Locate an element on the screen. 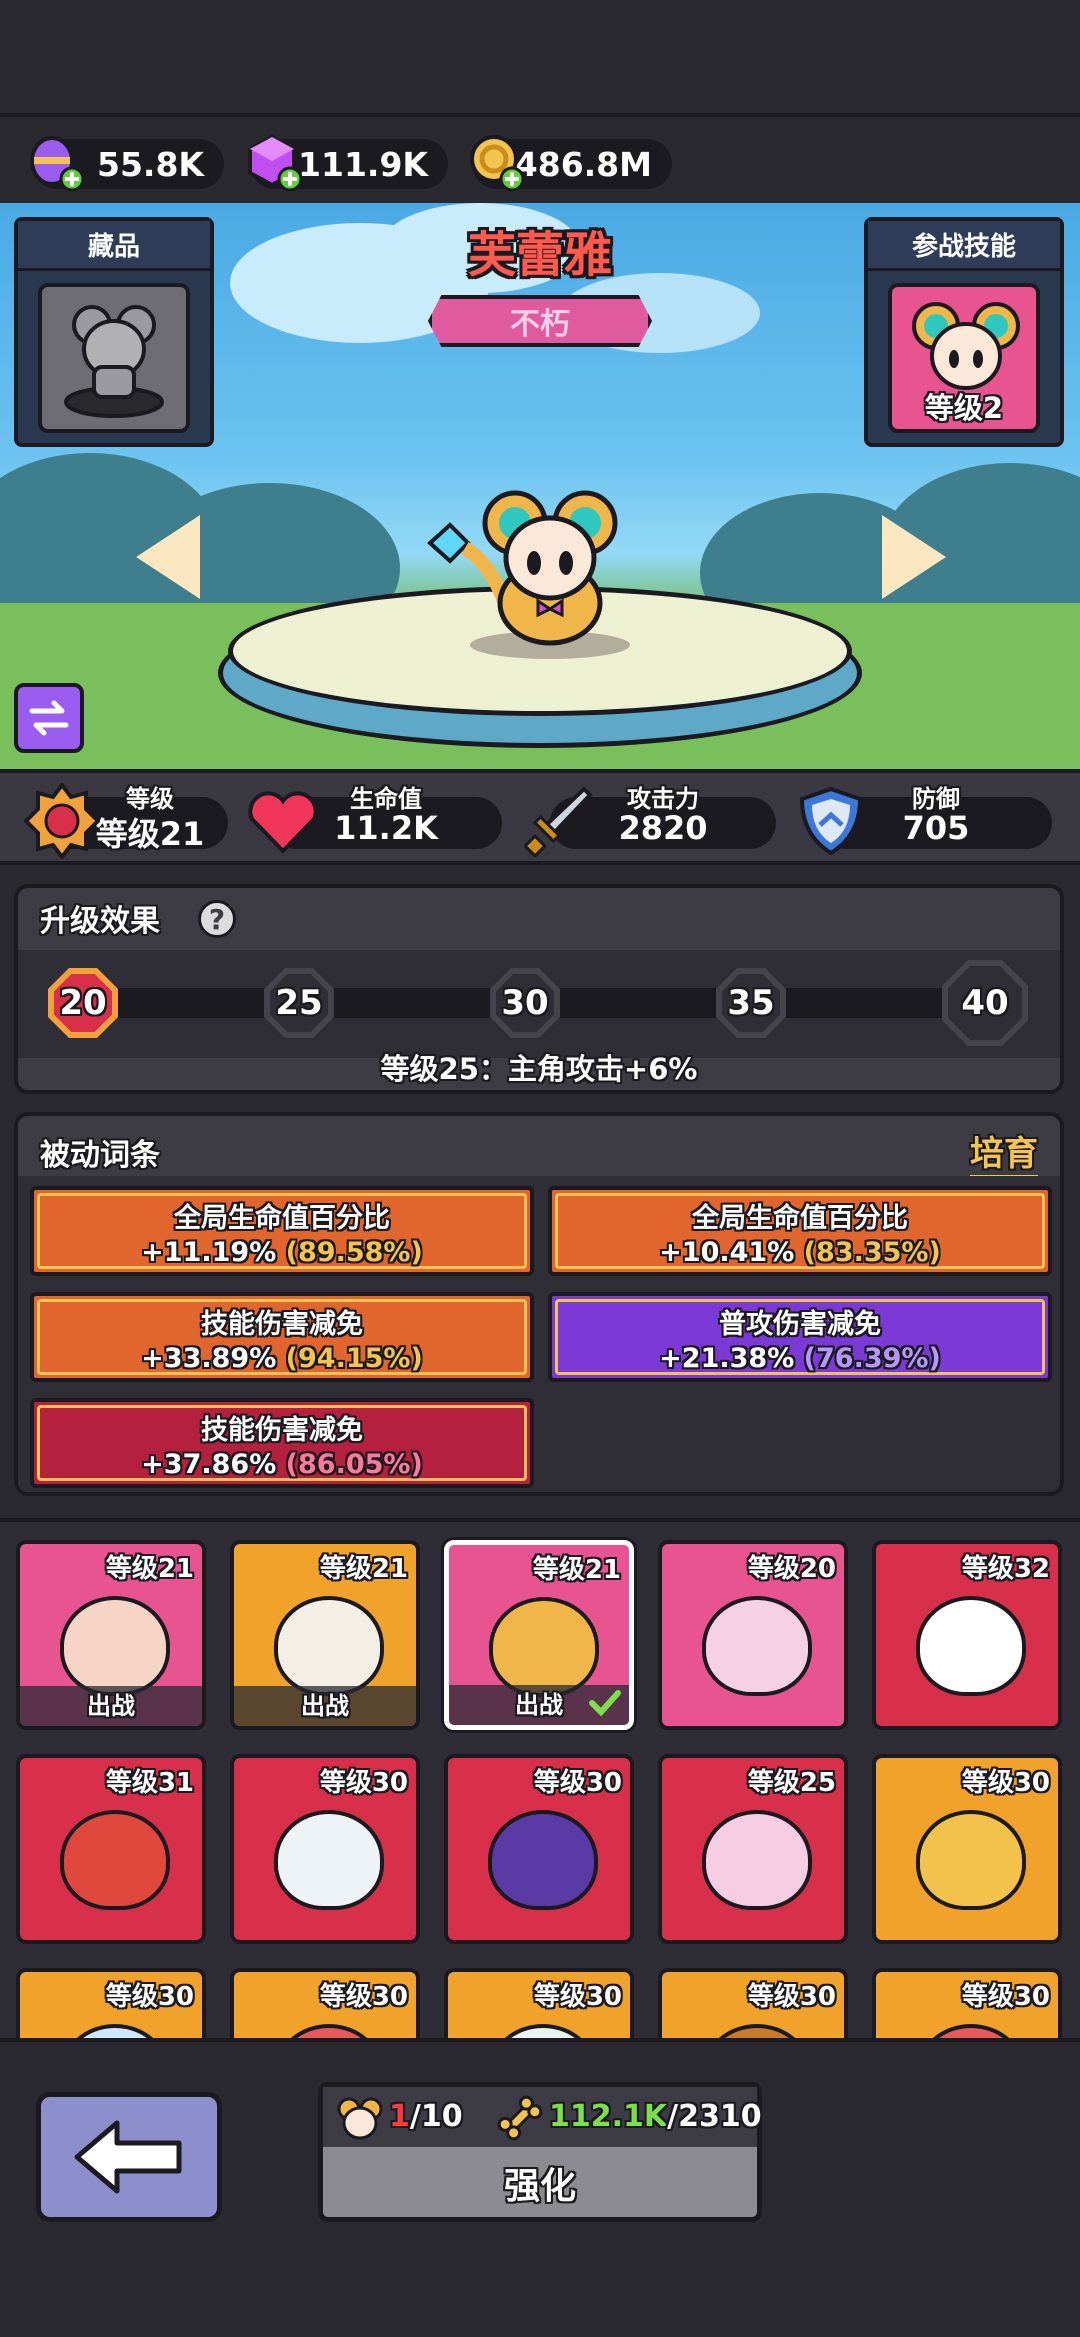 This screenshot has width=1080, height=2337. hero-stats-bar: 等级 等级21 生命值 11.2K 攻击力 2820 防御 705 is located at coordinates (540, 817).